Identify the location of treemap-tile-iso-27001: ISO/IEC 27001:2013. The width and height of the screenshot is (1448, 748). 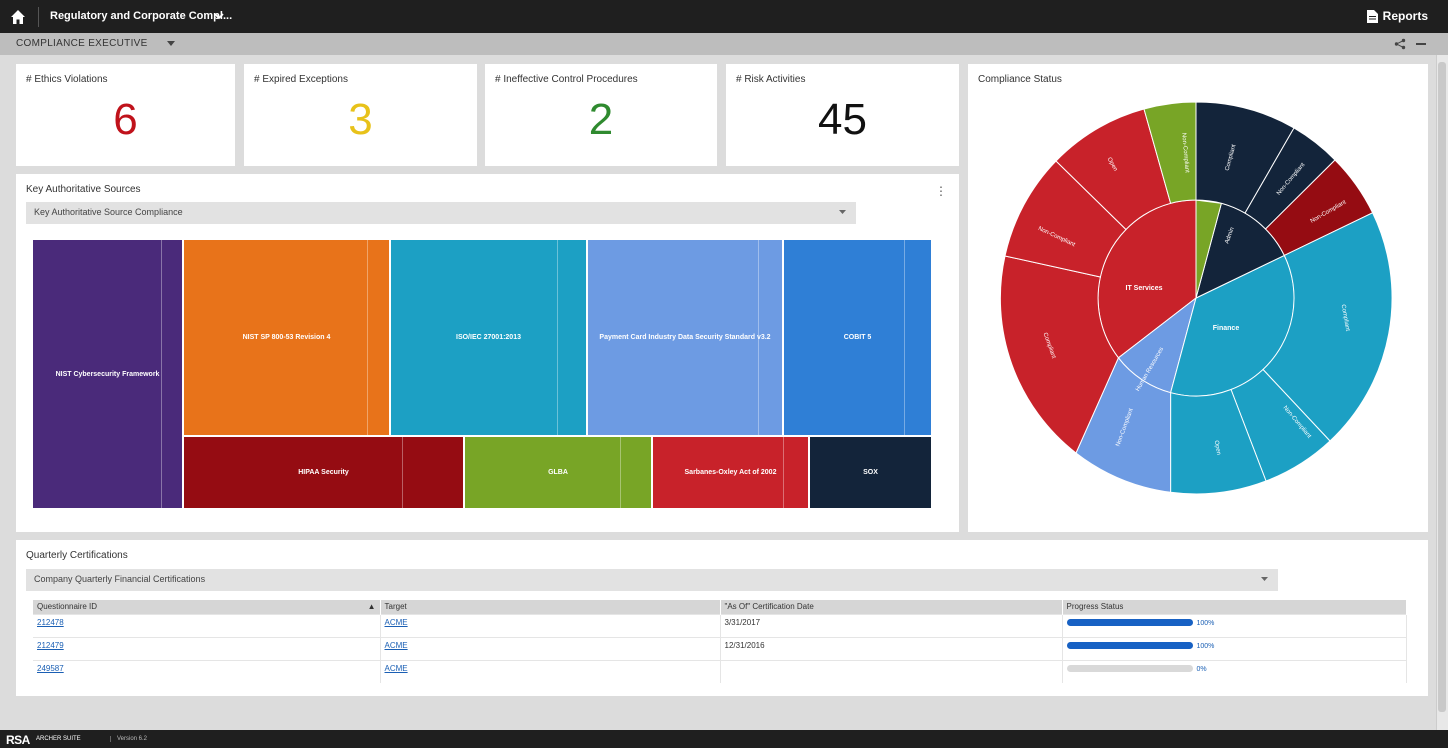
(489, 338).